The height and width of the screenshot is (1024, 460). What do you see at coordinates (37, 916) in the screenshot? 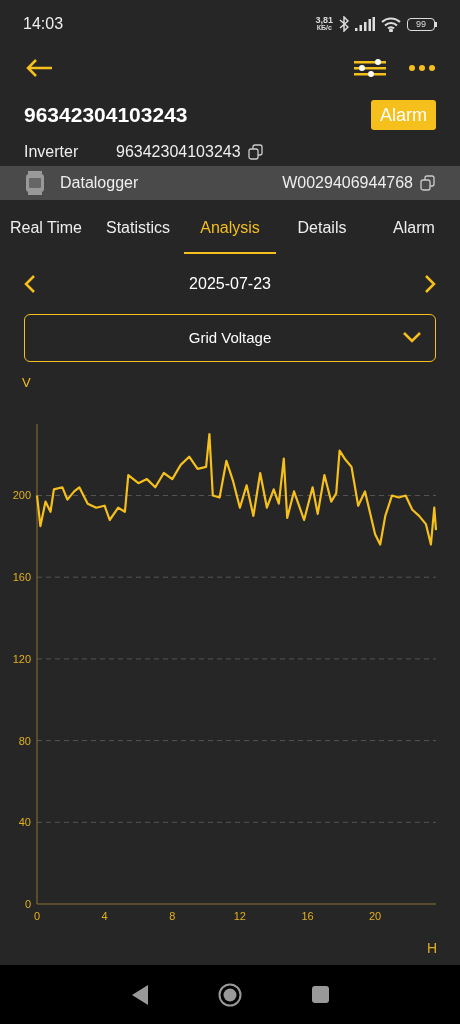
I see `x-tick-label: 0` at bounding box center [37, 916].